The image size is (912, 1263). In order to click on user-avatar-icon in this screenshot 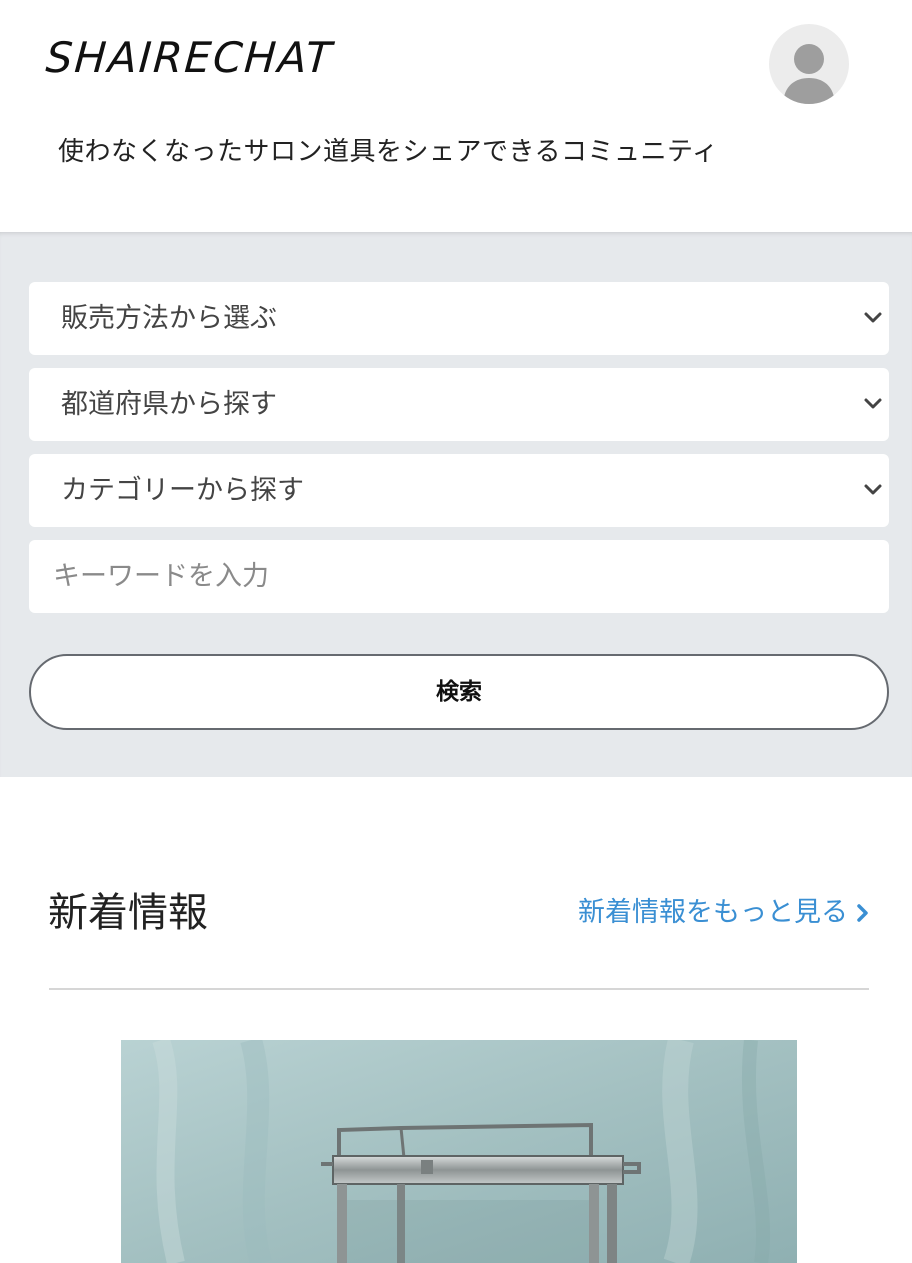, I will do `click(809, 74)`.